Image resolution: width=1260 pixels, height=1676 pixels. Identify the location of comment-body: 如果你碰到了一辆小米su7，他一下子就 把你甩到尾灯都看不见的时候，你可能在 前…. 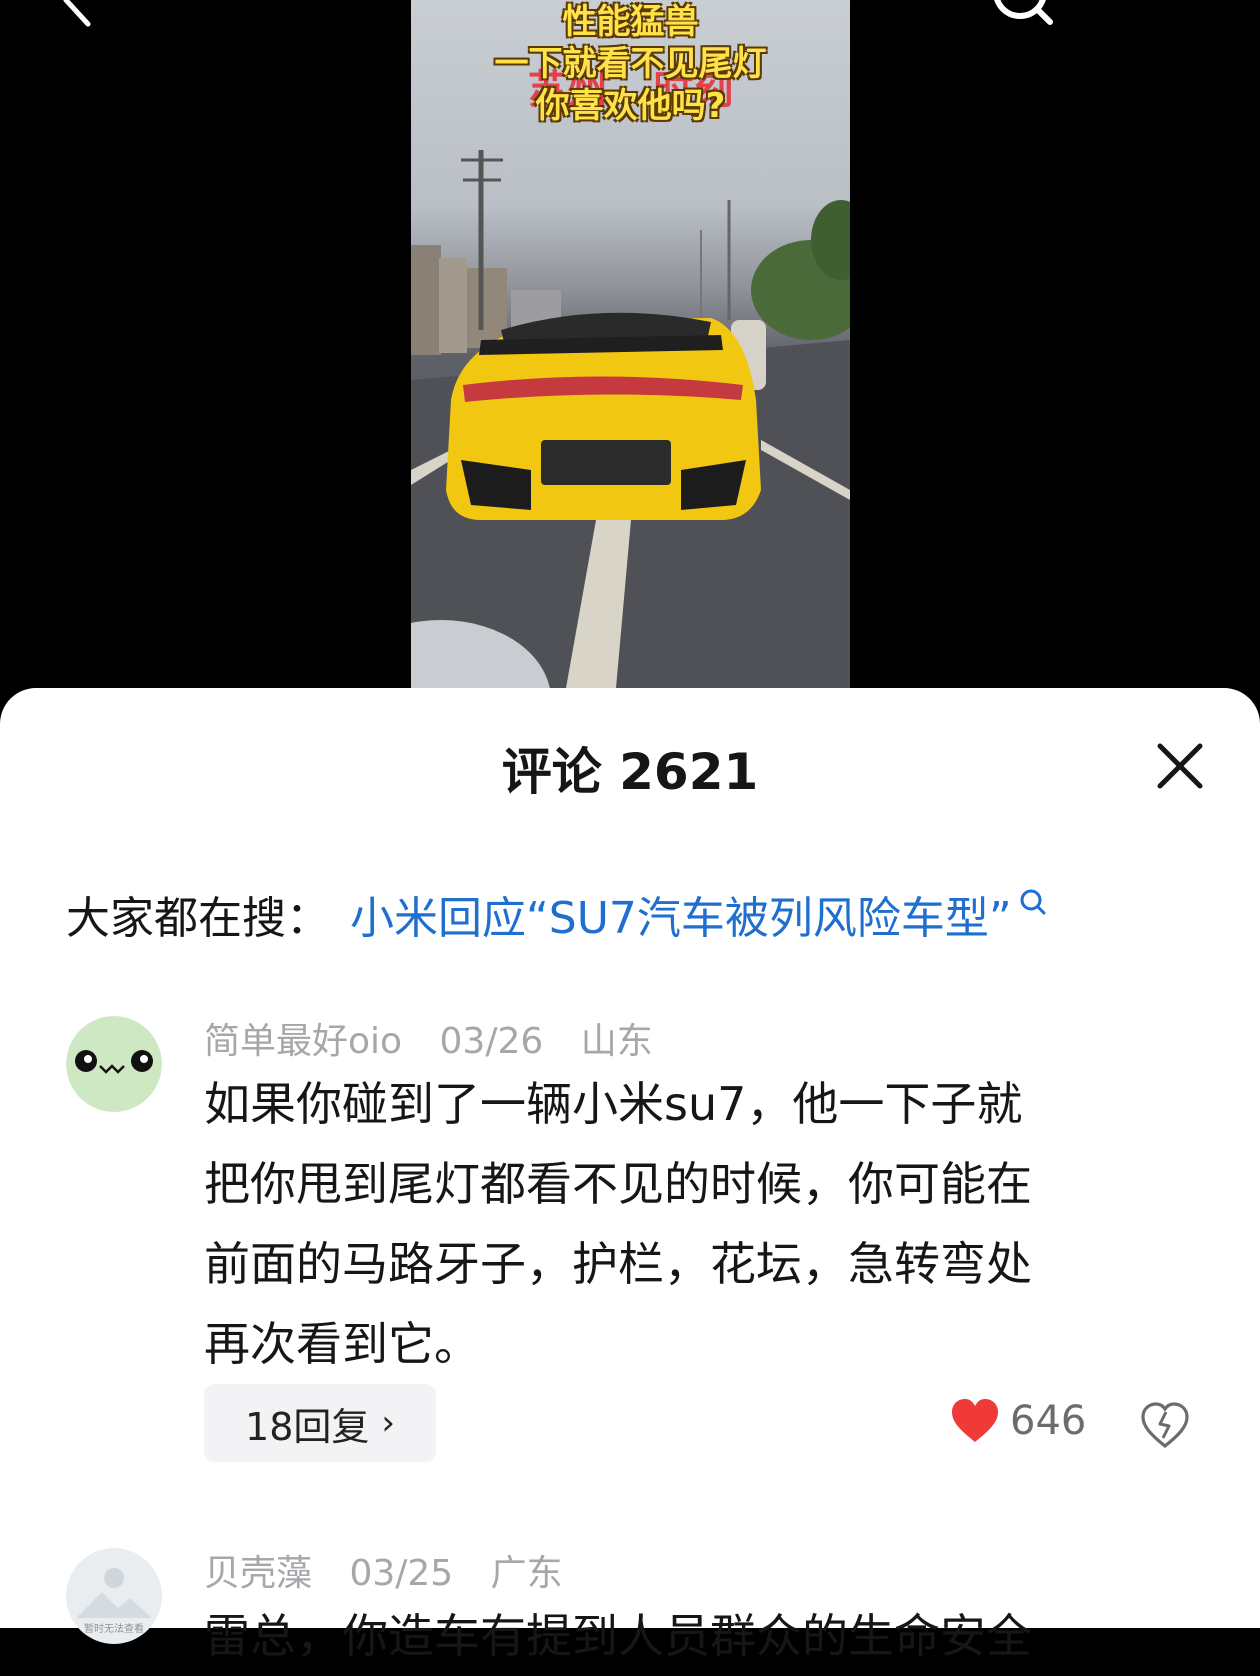
(694, 1224).